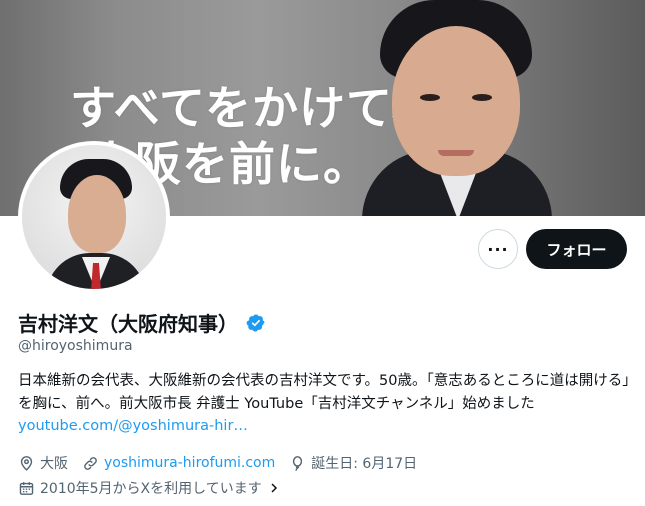  I want to click on more-dots-icon: ···, so click(498, 249).